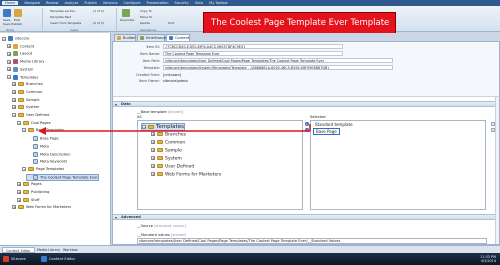 This screenshot has height=265, width=500. What do you see at coordinates (218, 3) in the screenshot?
I see `menu-item: My Toolbar` at bounding box center [218, 3].